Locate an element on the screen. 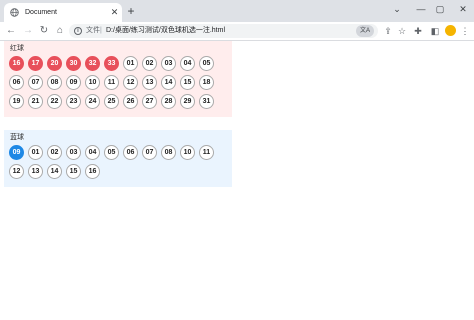  home-button: ⌂ is located at coordinates (60, 31).